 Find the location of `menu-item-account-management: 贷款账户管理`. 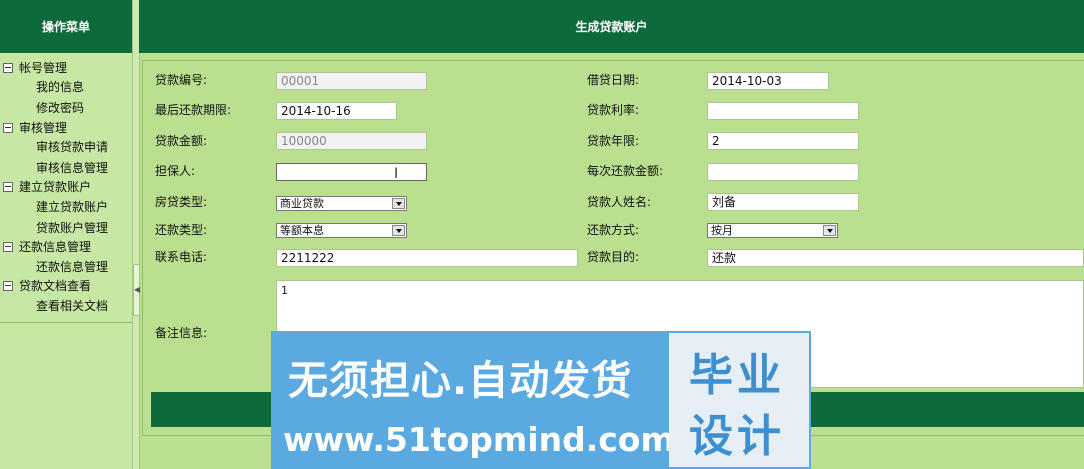

menu-item-account-management: 贷款账户管理 is located at coordinates (72, 228).